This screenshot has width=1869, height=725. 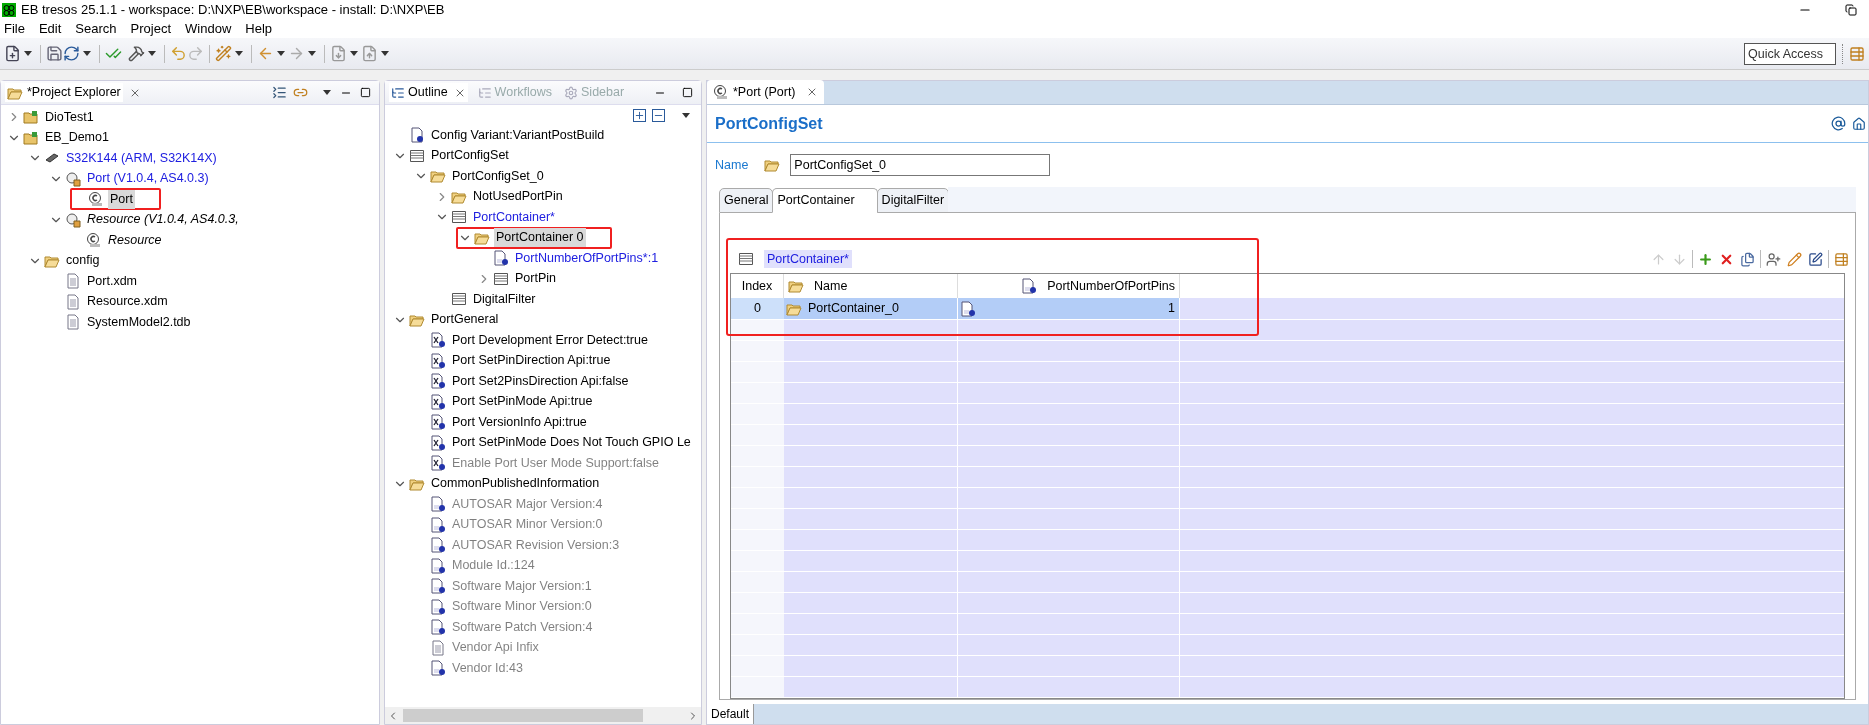 What do you see at coordinates (50, 29) in the screenshot?
I see `menu-item: Edit` at bounding box center [50, 29].